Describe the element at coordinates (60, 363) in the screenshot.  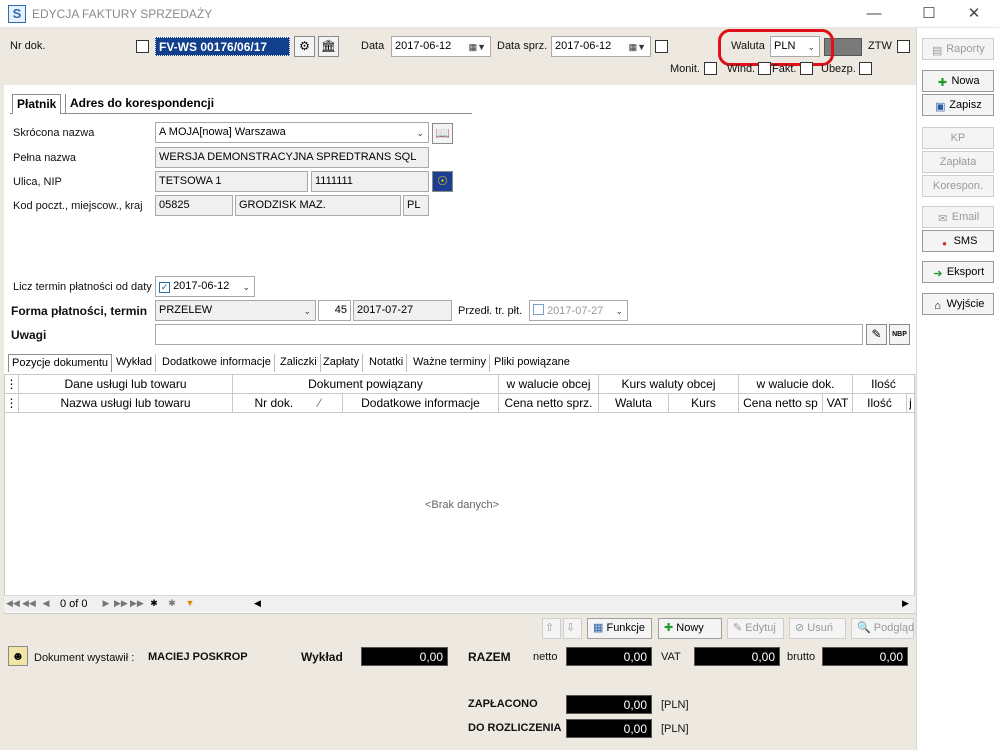
I see `tab-pozycje-dokumentu: Pozycje dokumentu` at that location.